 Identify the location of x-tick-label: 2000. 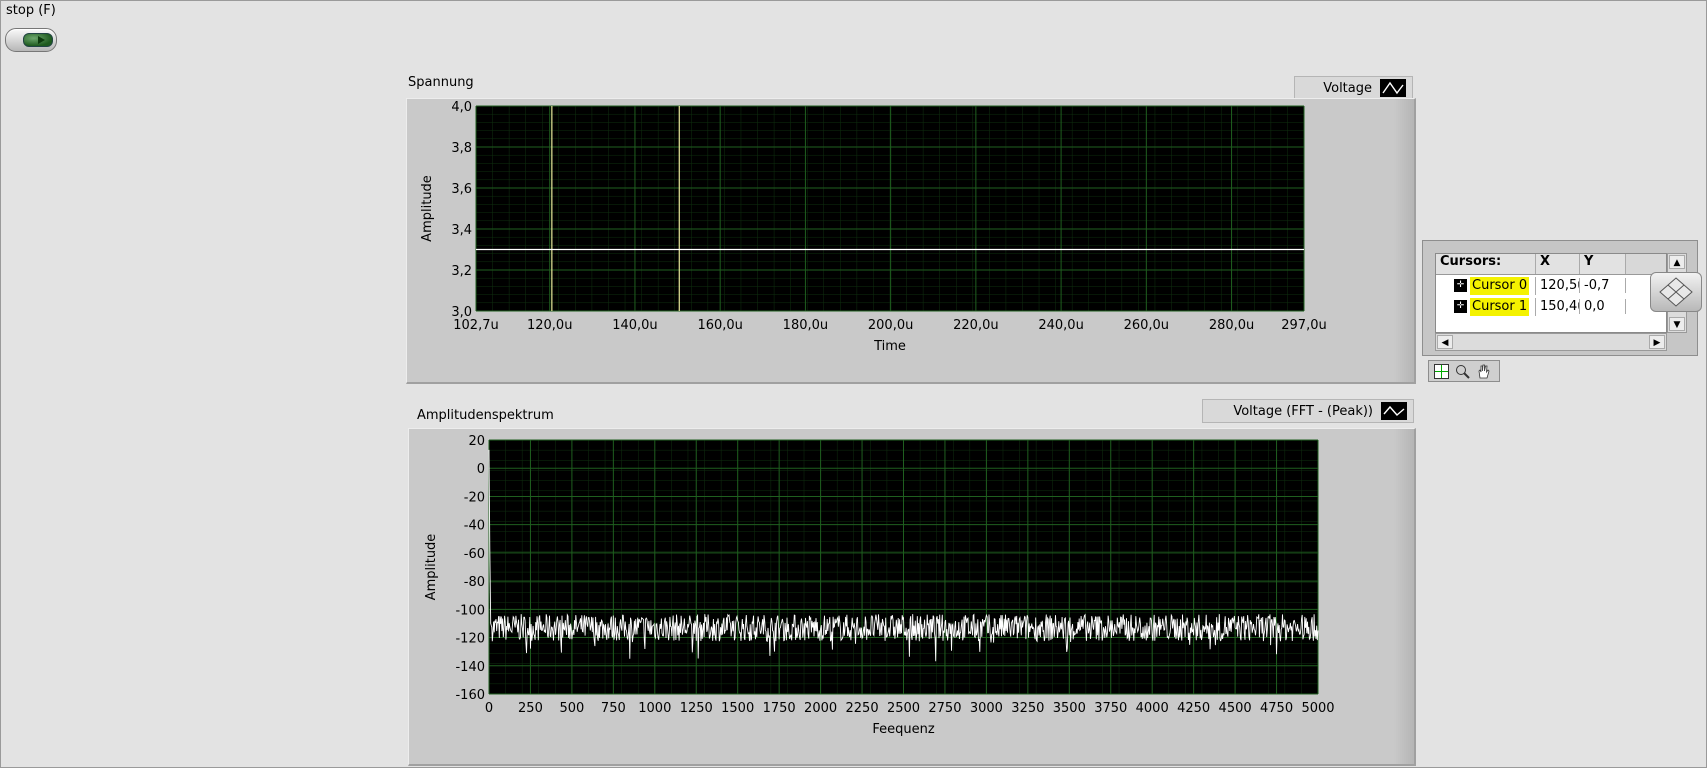
(820, 708).